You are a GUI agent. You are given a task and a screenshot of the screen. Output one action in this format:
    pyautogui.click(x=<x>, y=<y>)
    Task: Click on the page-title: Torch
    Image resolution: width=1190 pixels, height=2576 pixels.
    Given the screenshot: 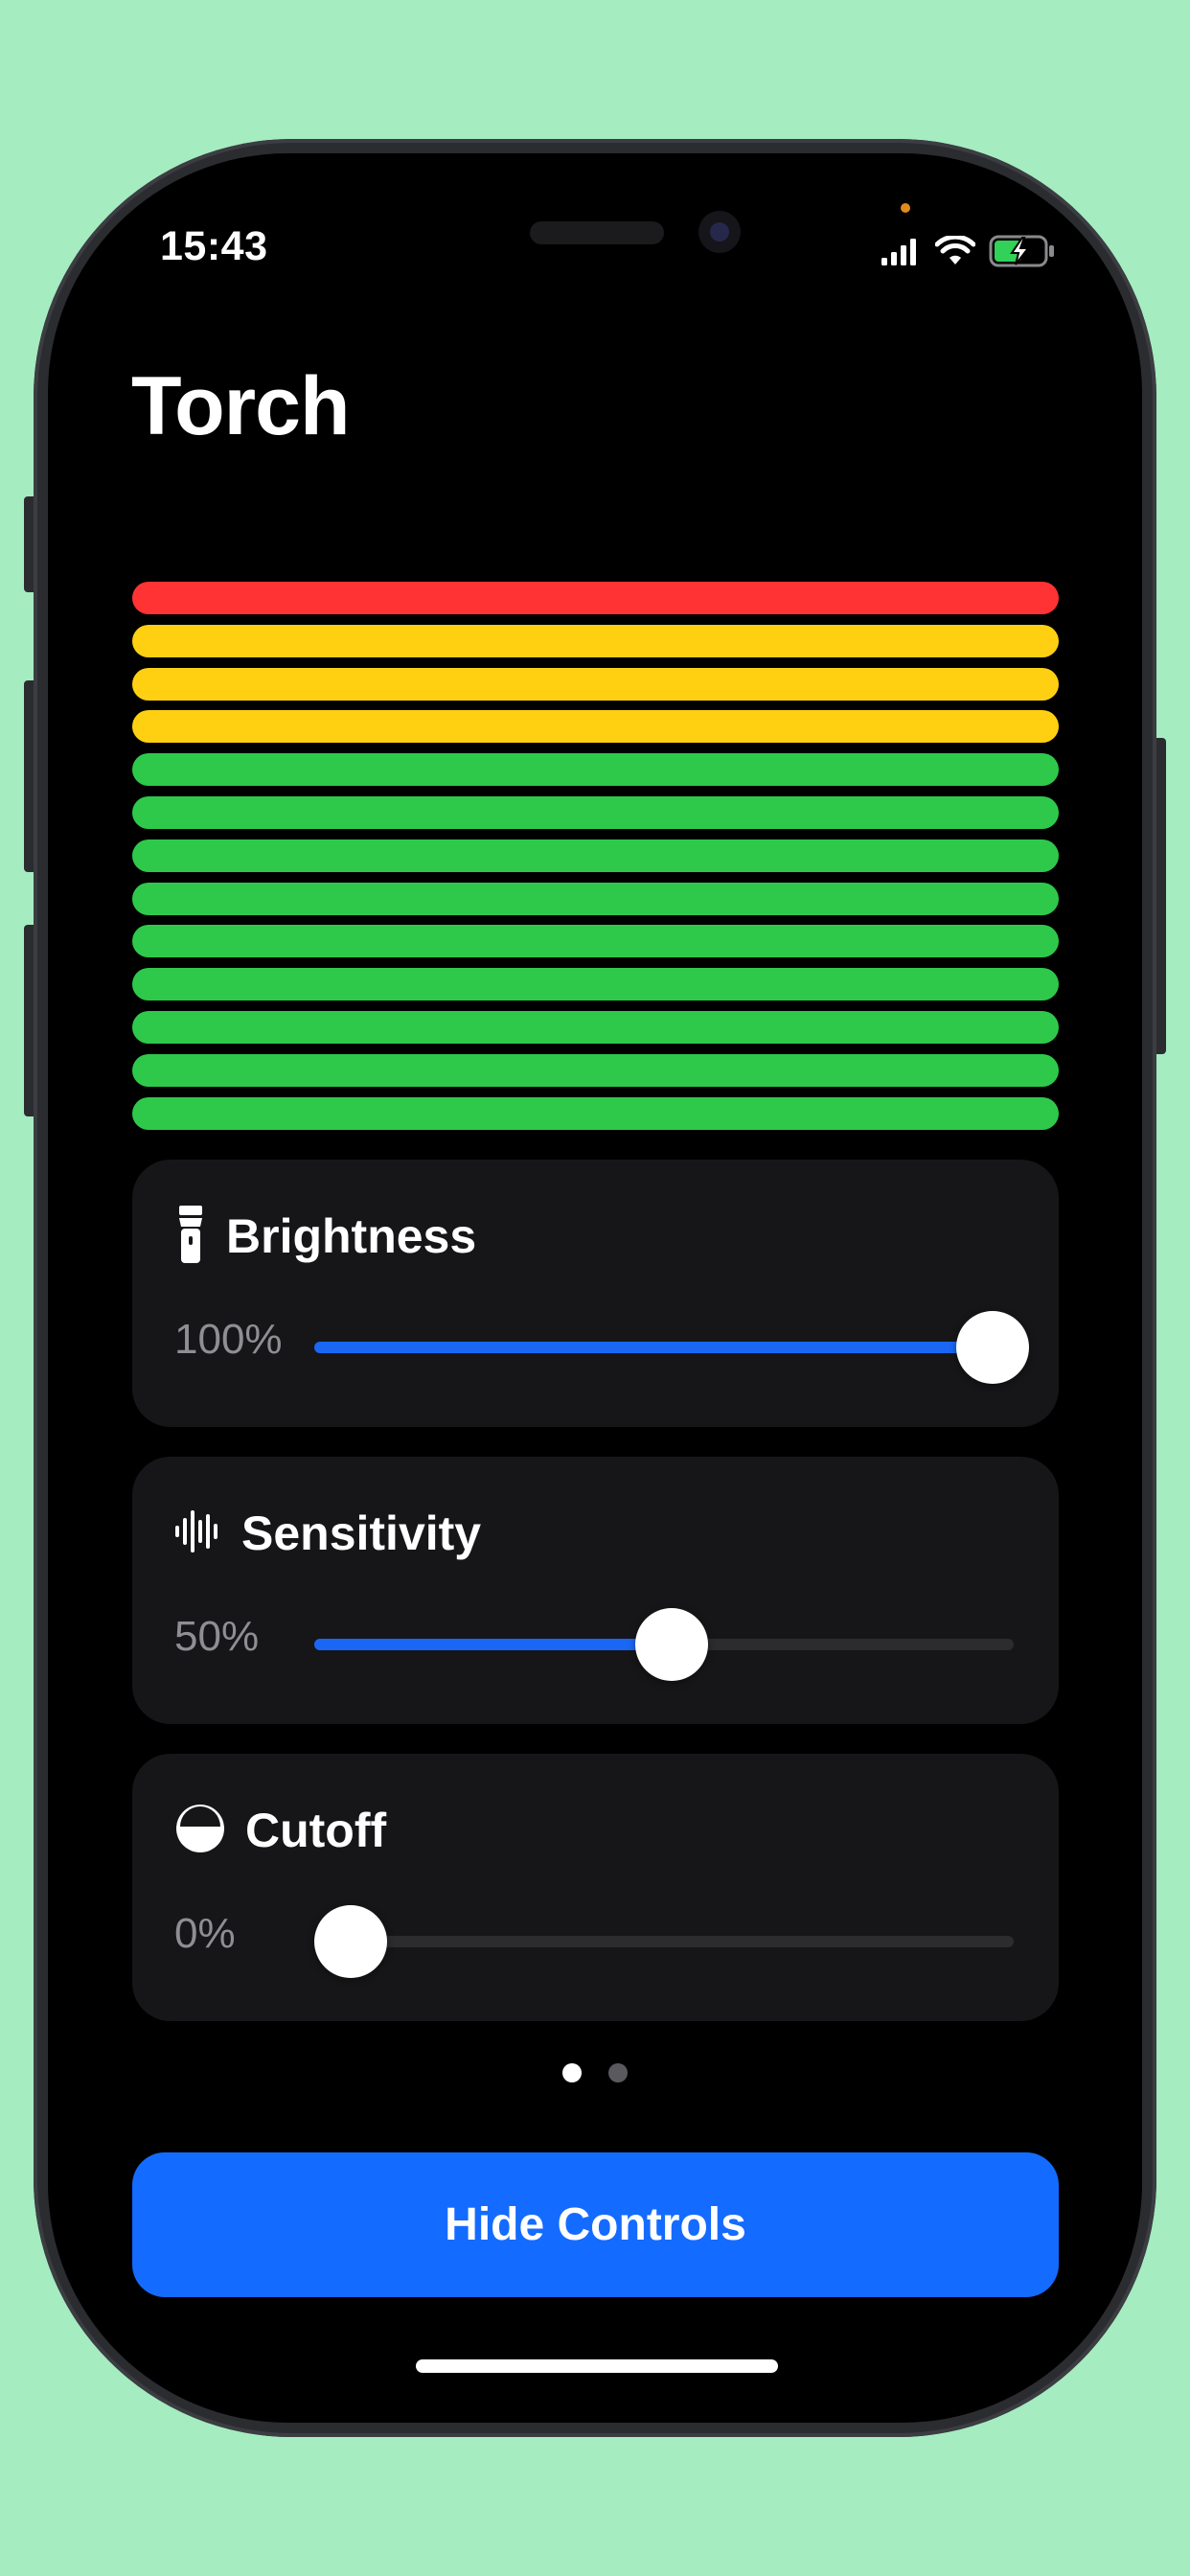 What is the action you would take?
    pyautogui.click(x=241, y=406)
    